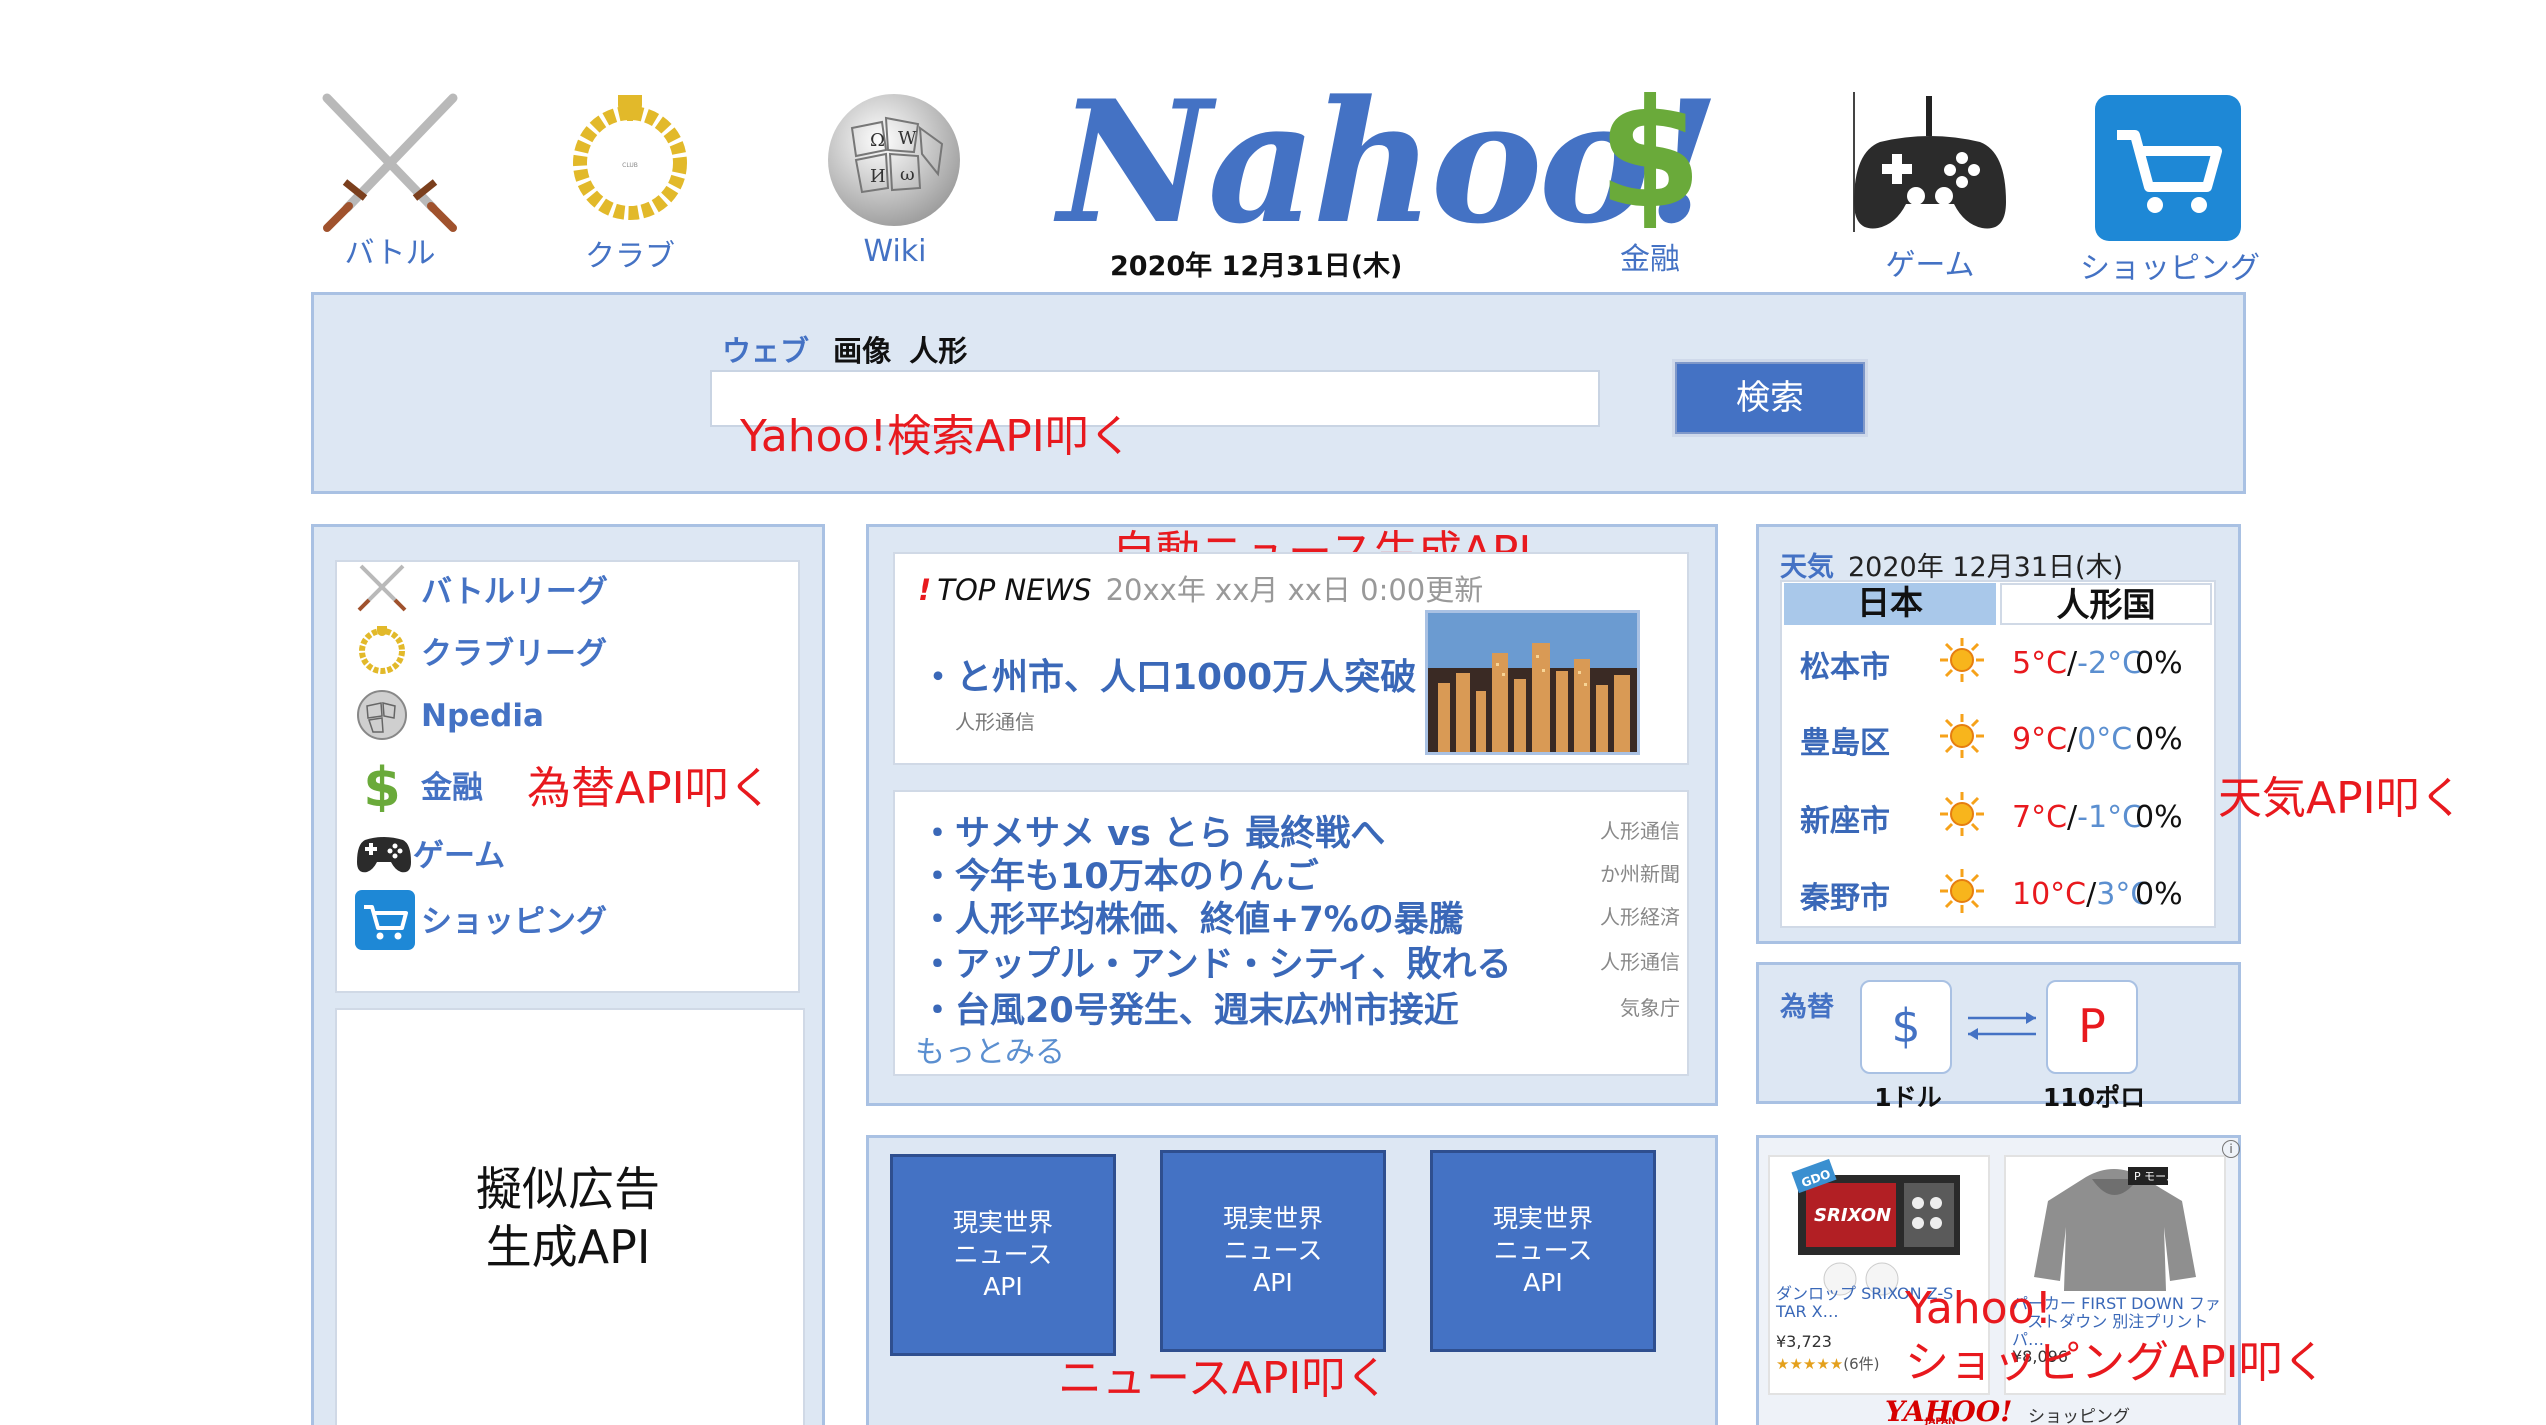 The height and width of the screenshot is (1425, 2546). What do you see at coordinates (459, 855) in the screenshot?
I see `sidebar-item-label: ゲーム` at bounding box center [459, 855].